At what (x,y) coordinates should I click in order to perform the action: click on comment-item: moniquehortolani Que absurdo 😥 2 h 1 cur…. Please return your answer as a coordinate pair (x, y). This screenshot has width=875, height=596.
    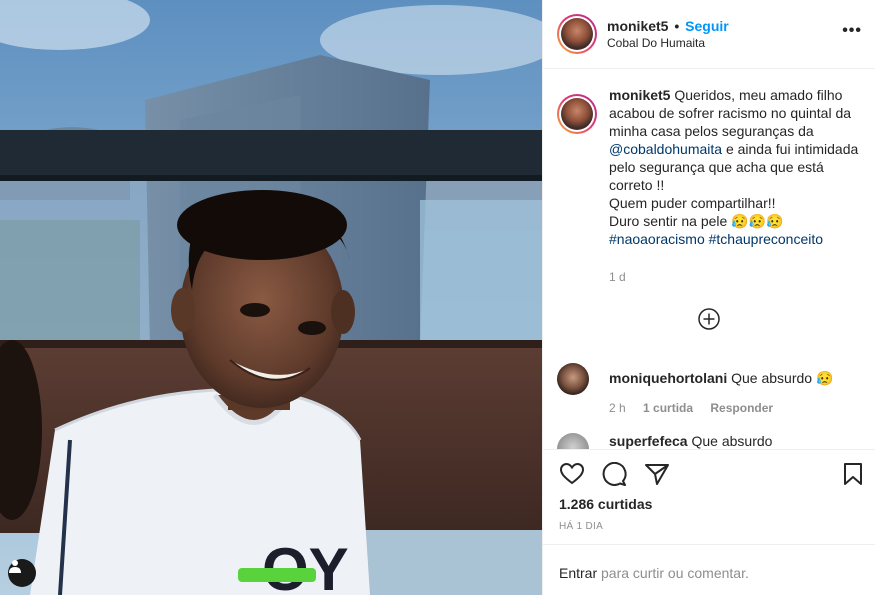
    Looking at the image, I should click on (710, 391).